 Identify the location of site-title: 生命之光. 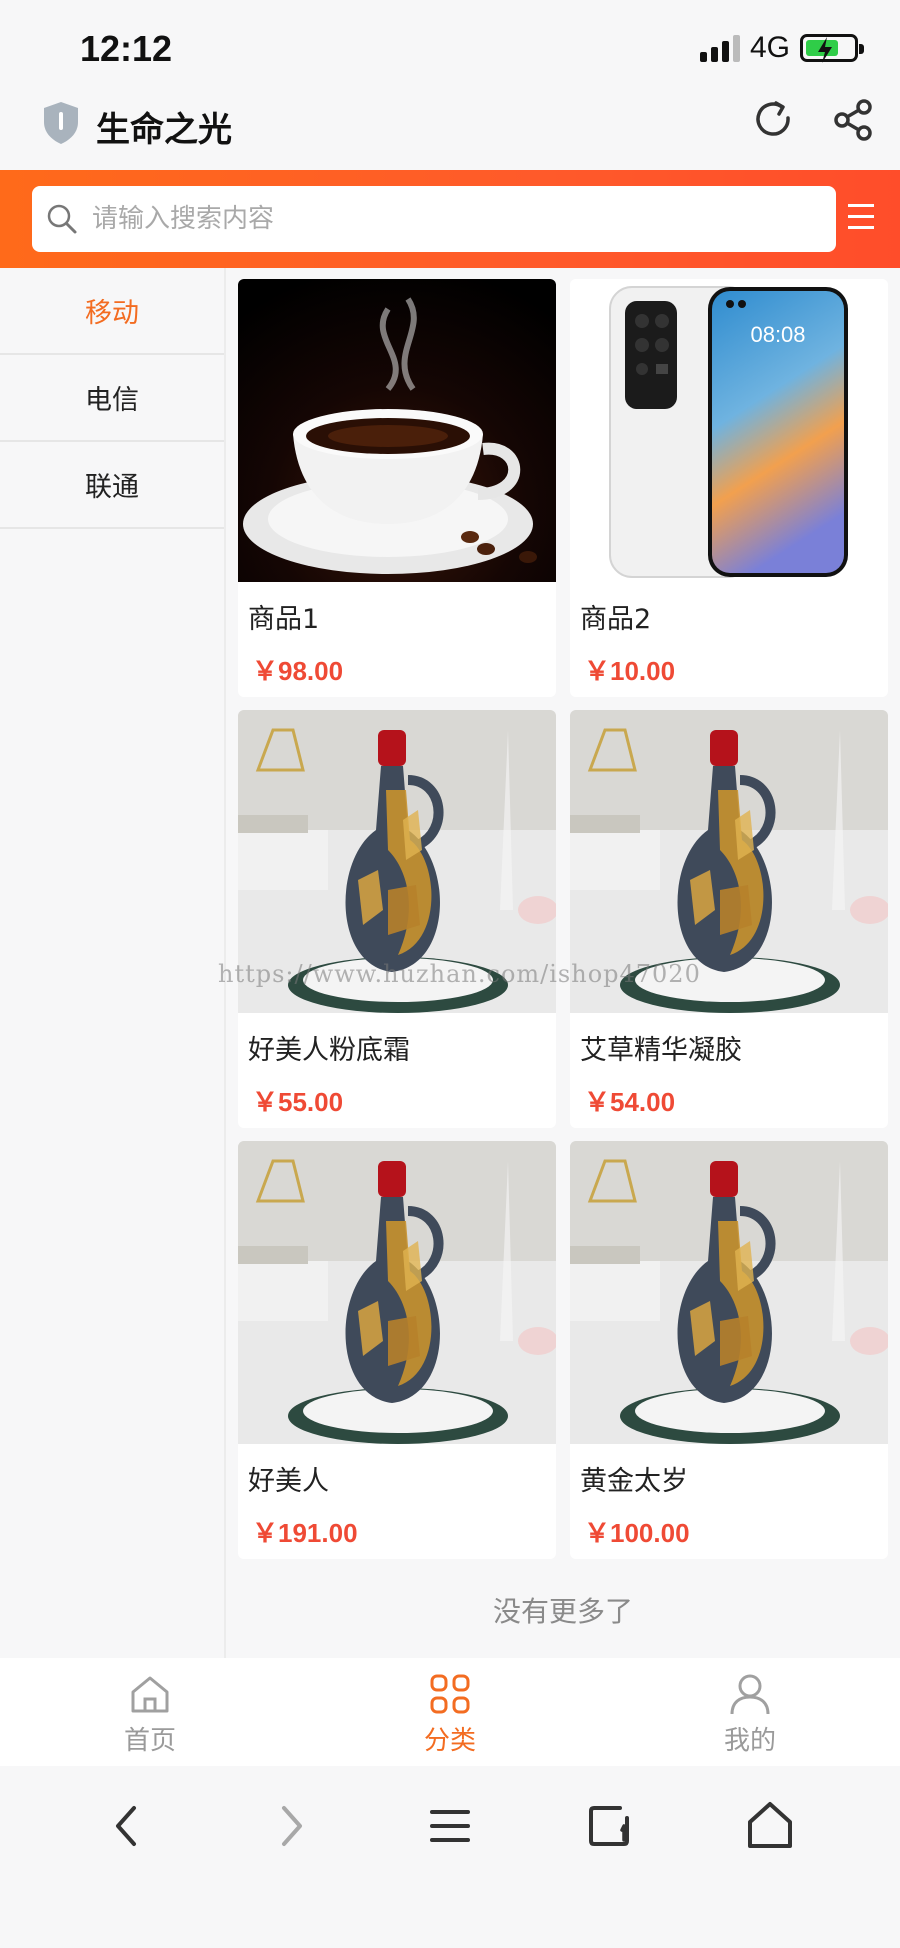
(164, 130).